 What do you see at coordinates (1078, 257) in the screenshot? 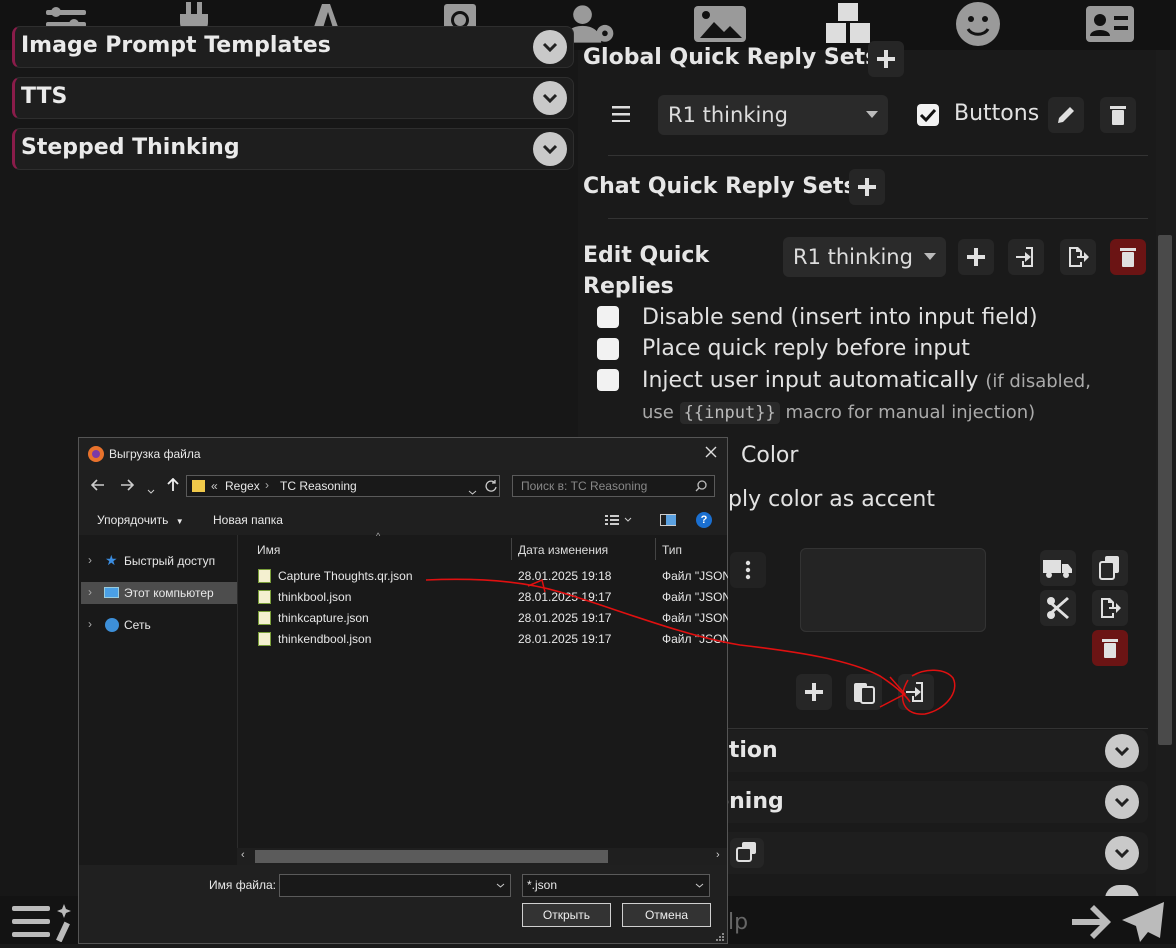
I see `export-set-button` at bounding box center [1078, 257].